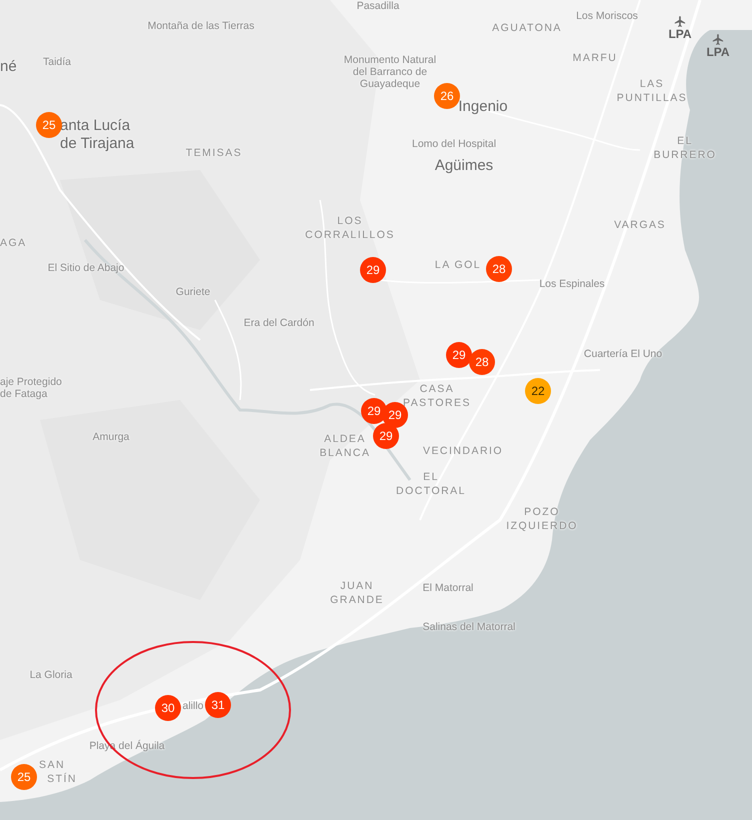 Image resolution: width=752 pixels, height=820 pixels. I want to click on district-label: EL BURRERO, so click(685, 148).